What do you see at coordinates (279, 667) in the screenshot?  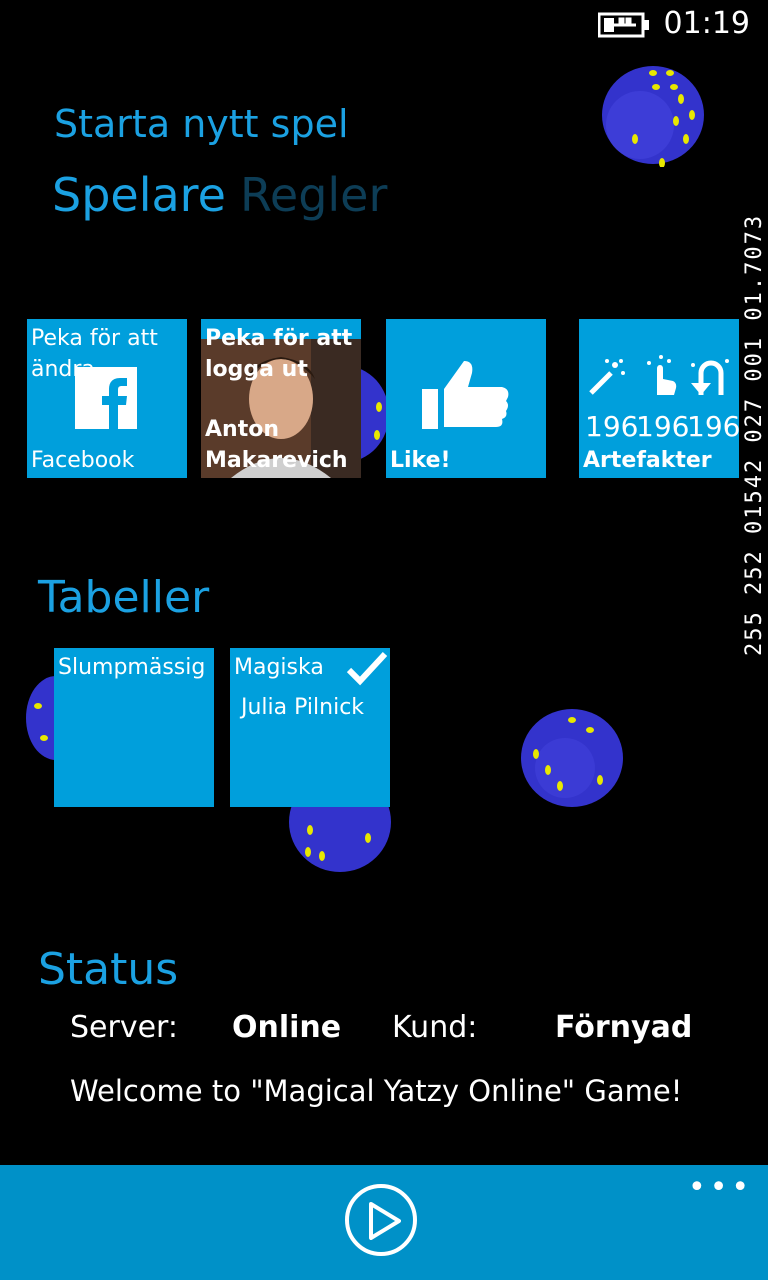 I see `table-name: Magiska` at bounding box center [279, 667].